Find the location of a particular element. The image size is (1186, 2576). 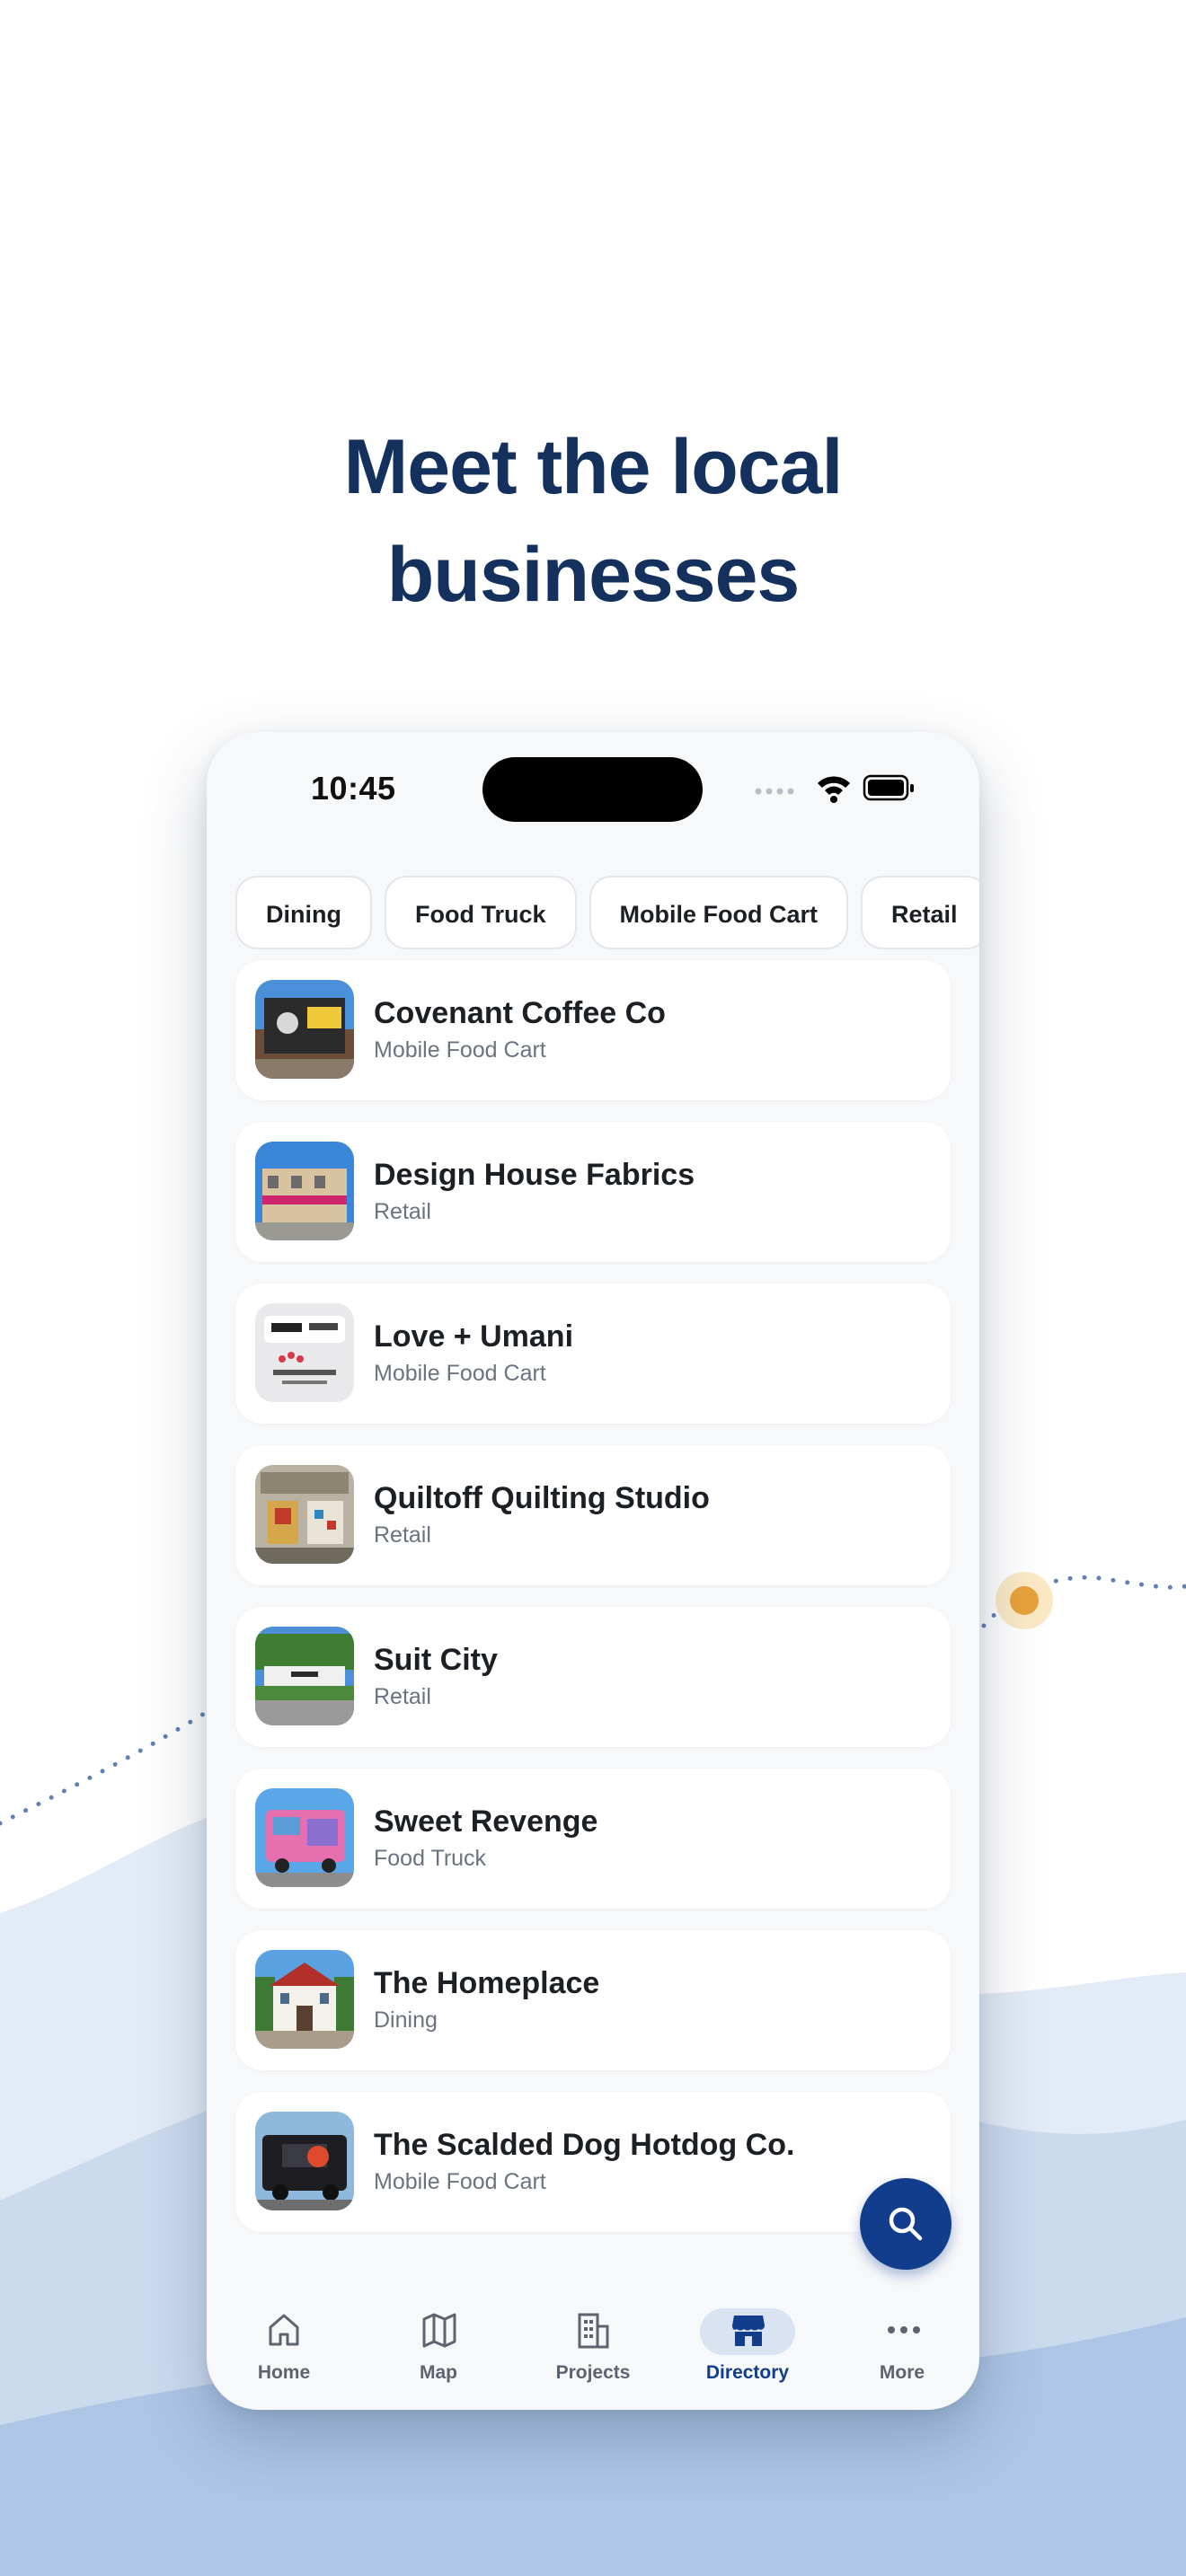

more-icon is located at coordinates (902, 2331).